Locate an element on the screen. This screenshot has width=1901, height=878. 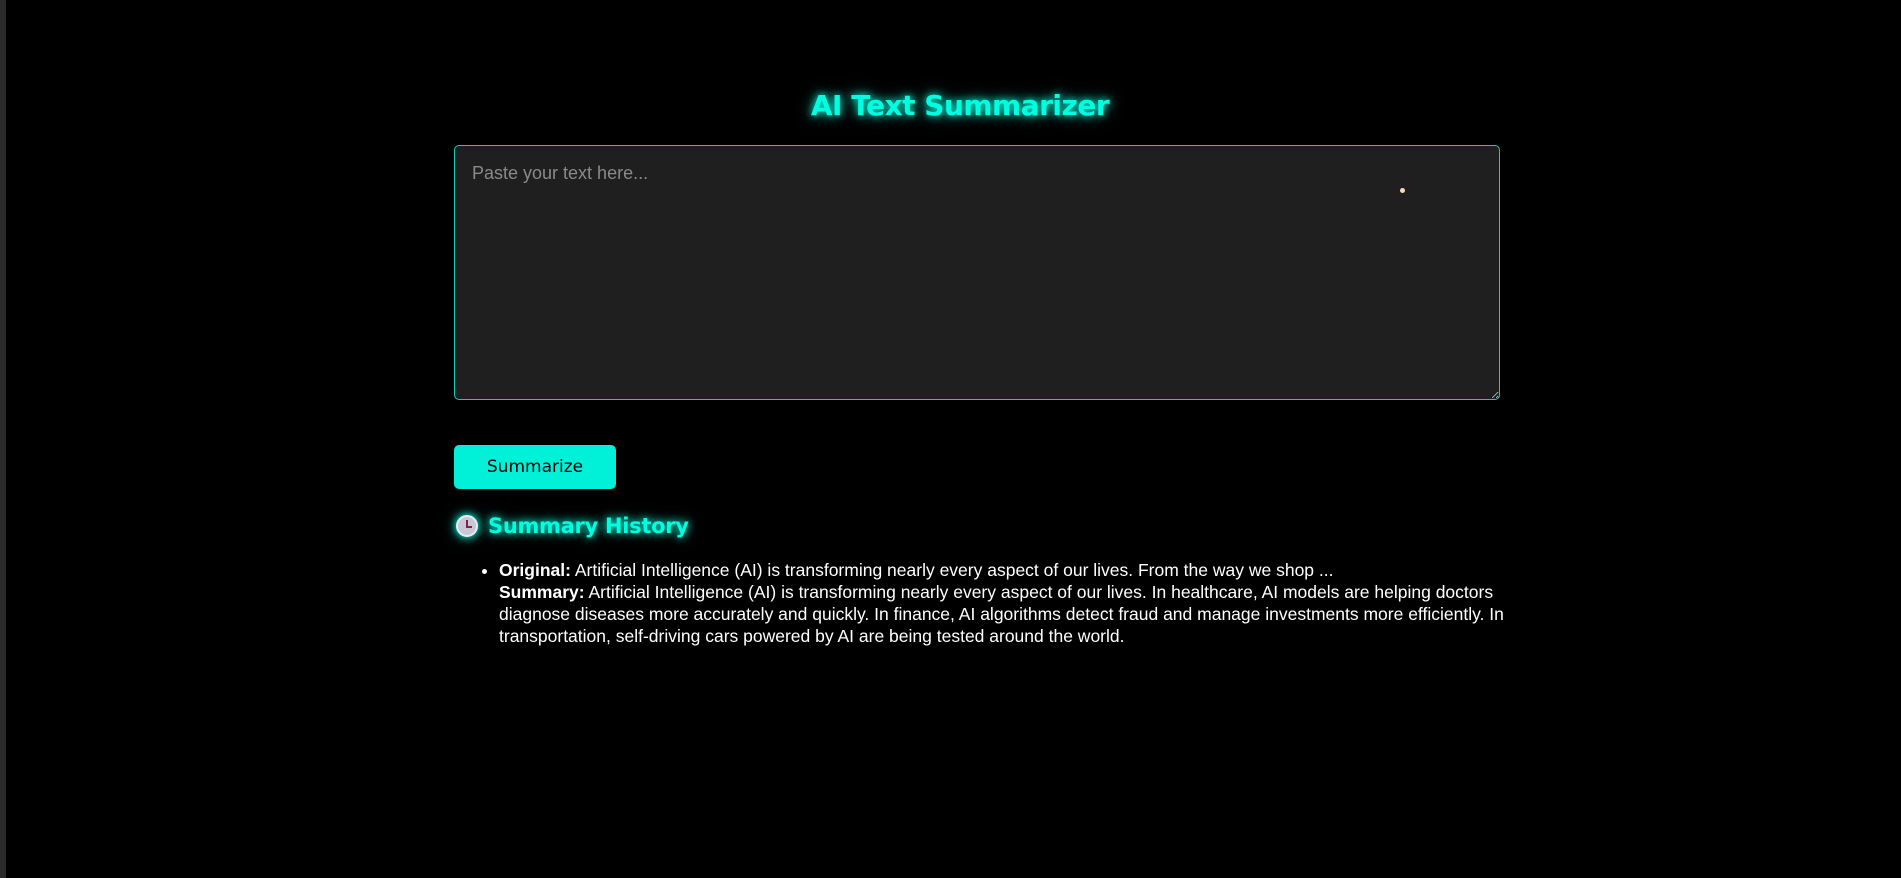
page-title: AI Text Summarizer is located at coordinates (960, 105).